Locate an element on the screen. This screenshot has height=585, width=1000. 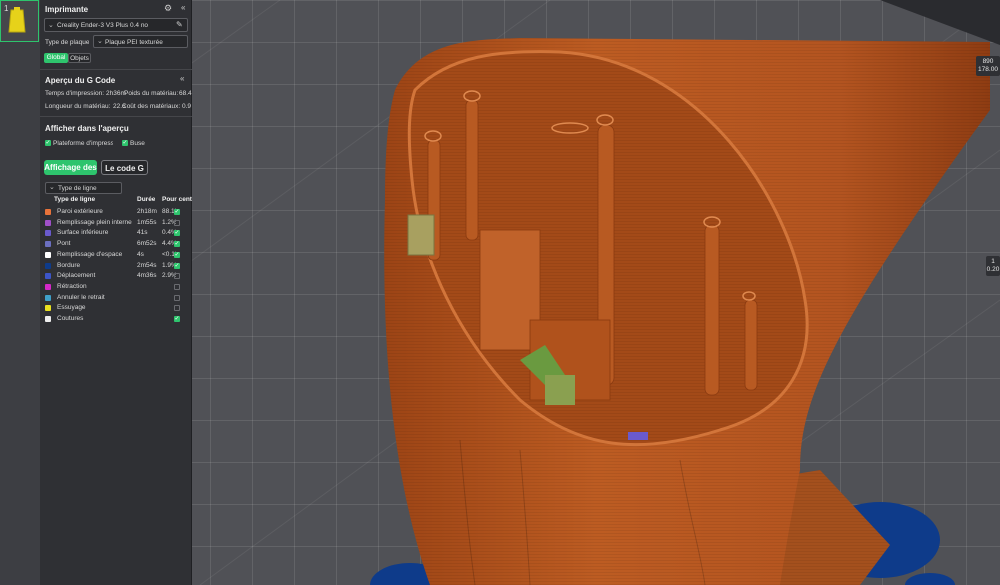
material-cost-value: 0.9 is located at coordinates (187, 106).